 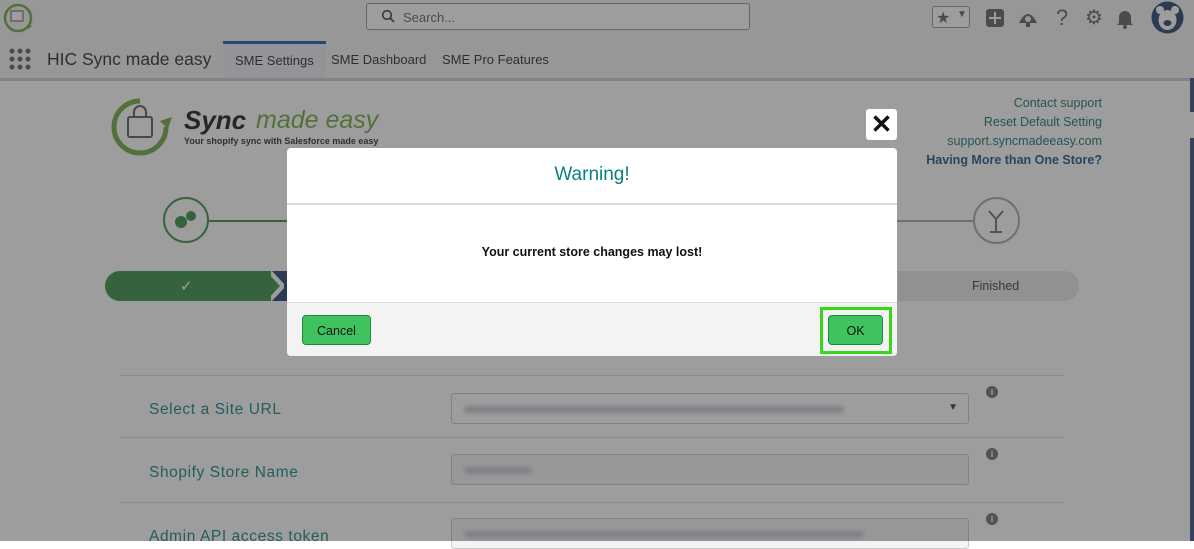 I want to click on modal-header: Warning!, so click(x=592, y=176).